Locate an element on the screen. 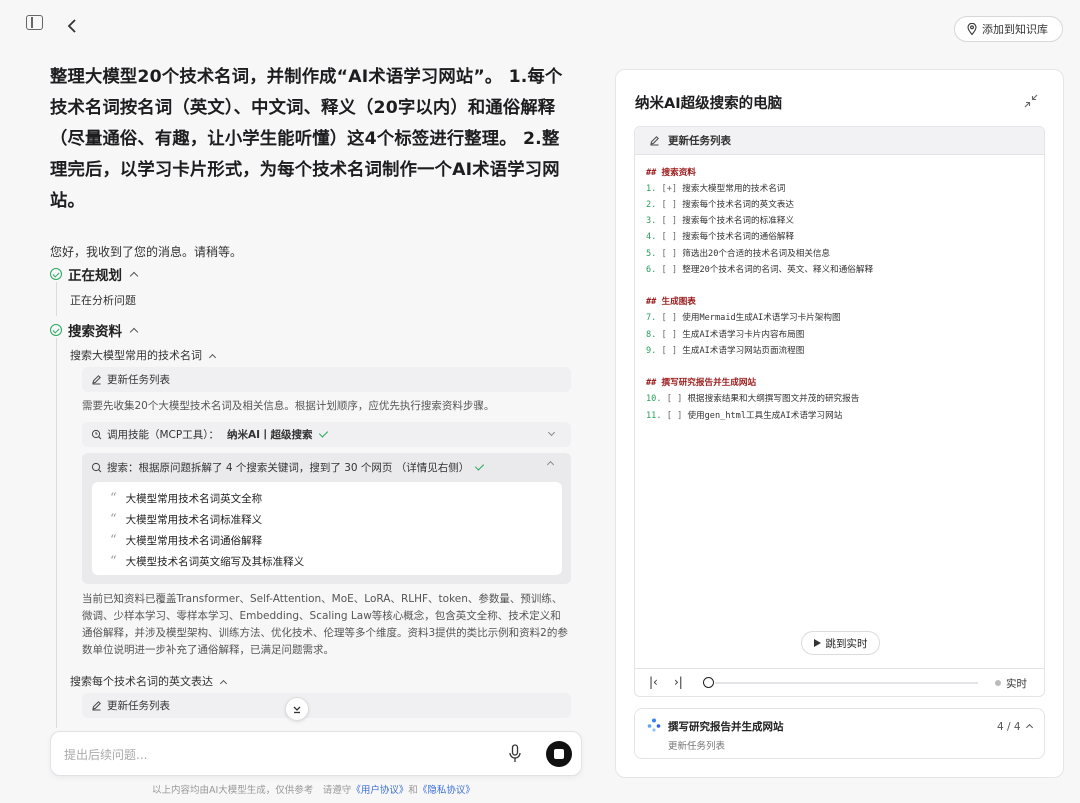 This screenshot has width=1080, height=803. progress-track is located at coordinates (846, 683).